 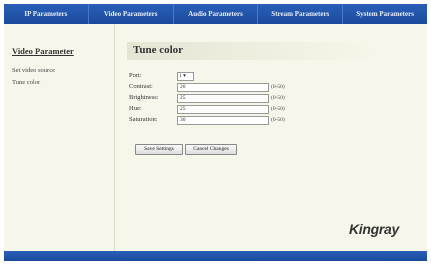 What do you see at coordinates (253, 51) in the screenshot?
I see `title-bar: Tune color` at bounding box center [253, 51].